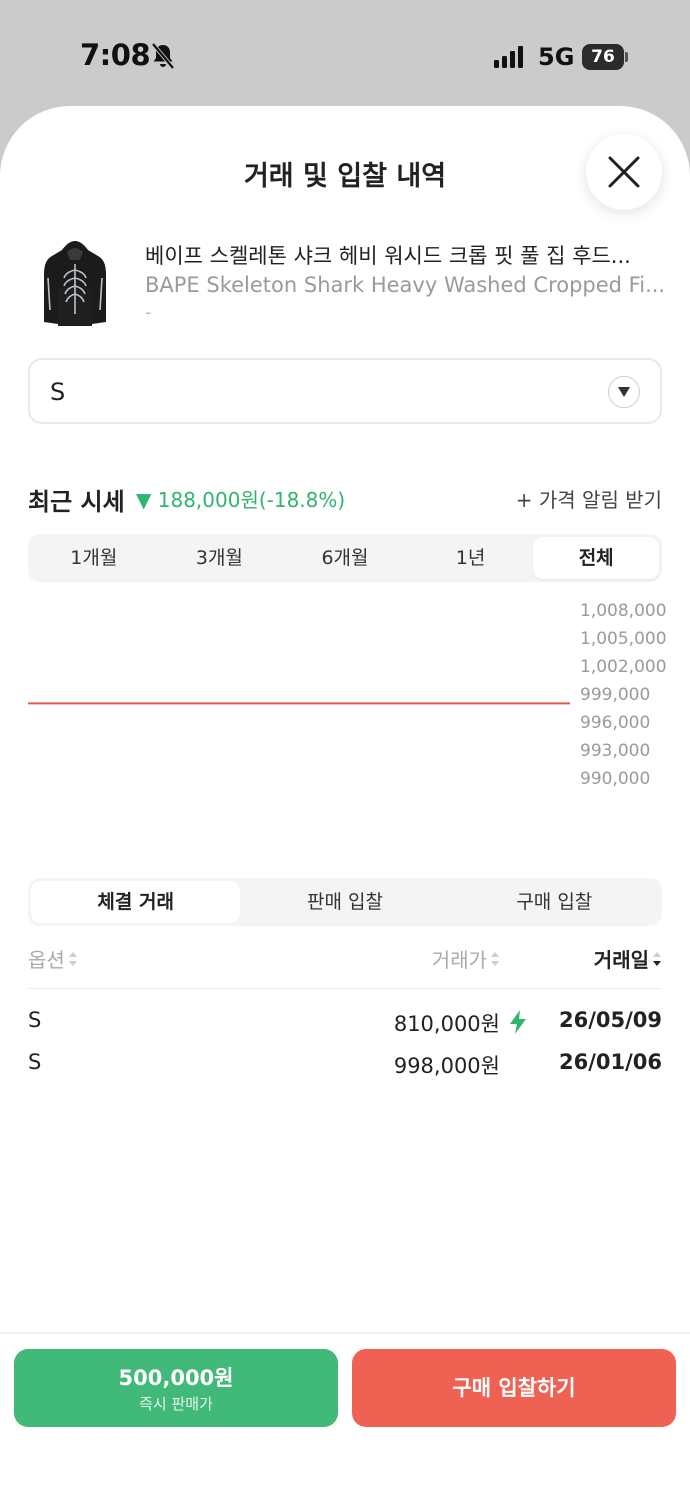 This screenshot has height=1500, width=690. I want to click on product-subtitle: -, so click(148, 312).